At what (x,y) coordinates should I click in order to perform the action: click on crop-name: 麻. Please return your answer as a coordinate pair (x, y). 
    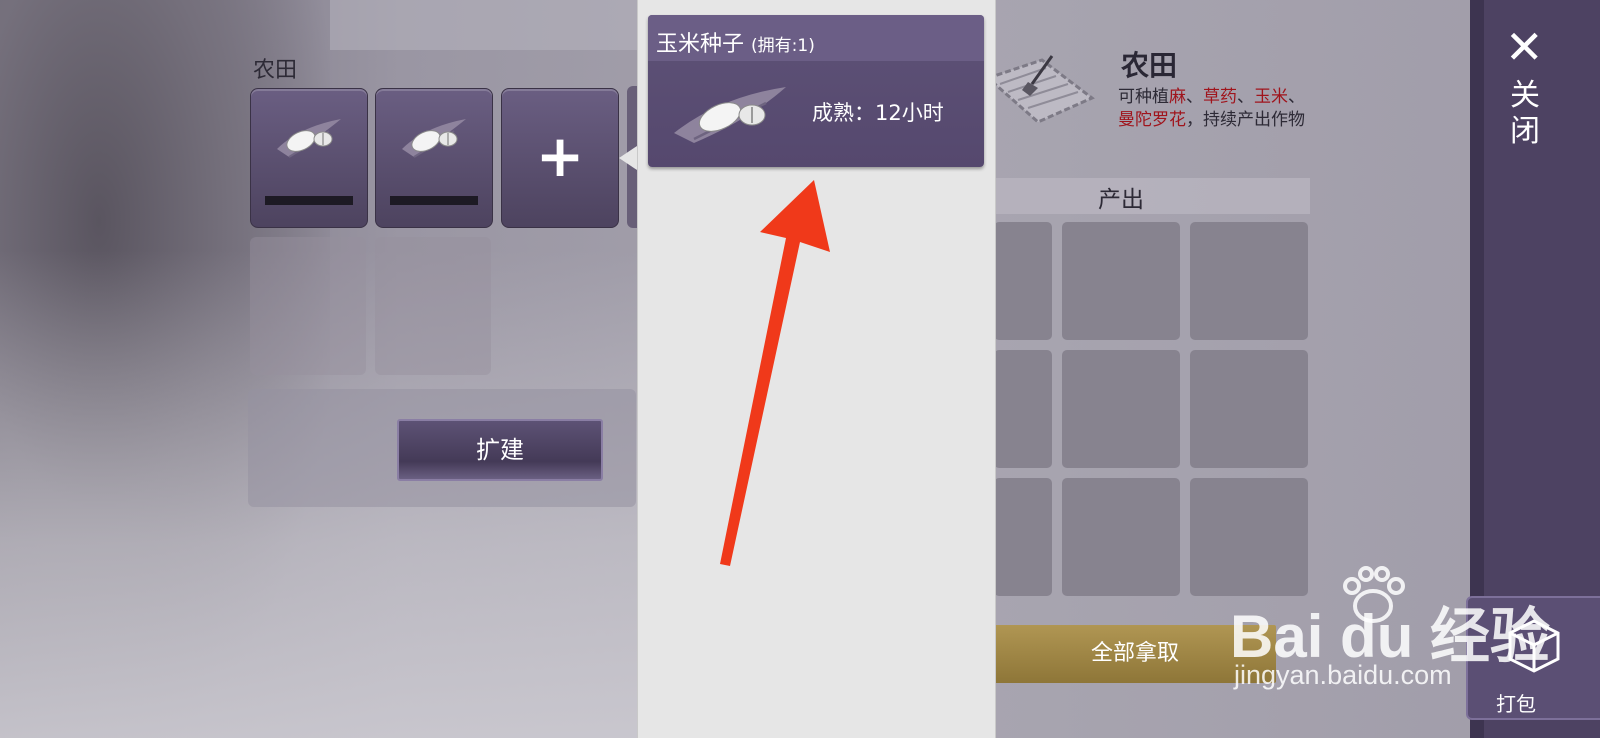
    Looking at the image, I should click on (1177, 97).